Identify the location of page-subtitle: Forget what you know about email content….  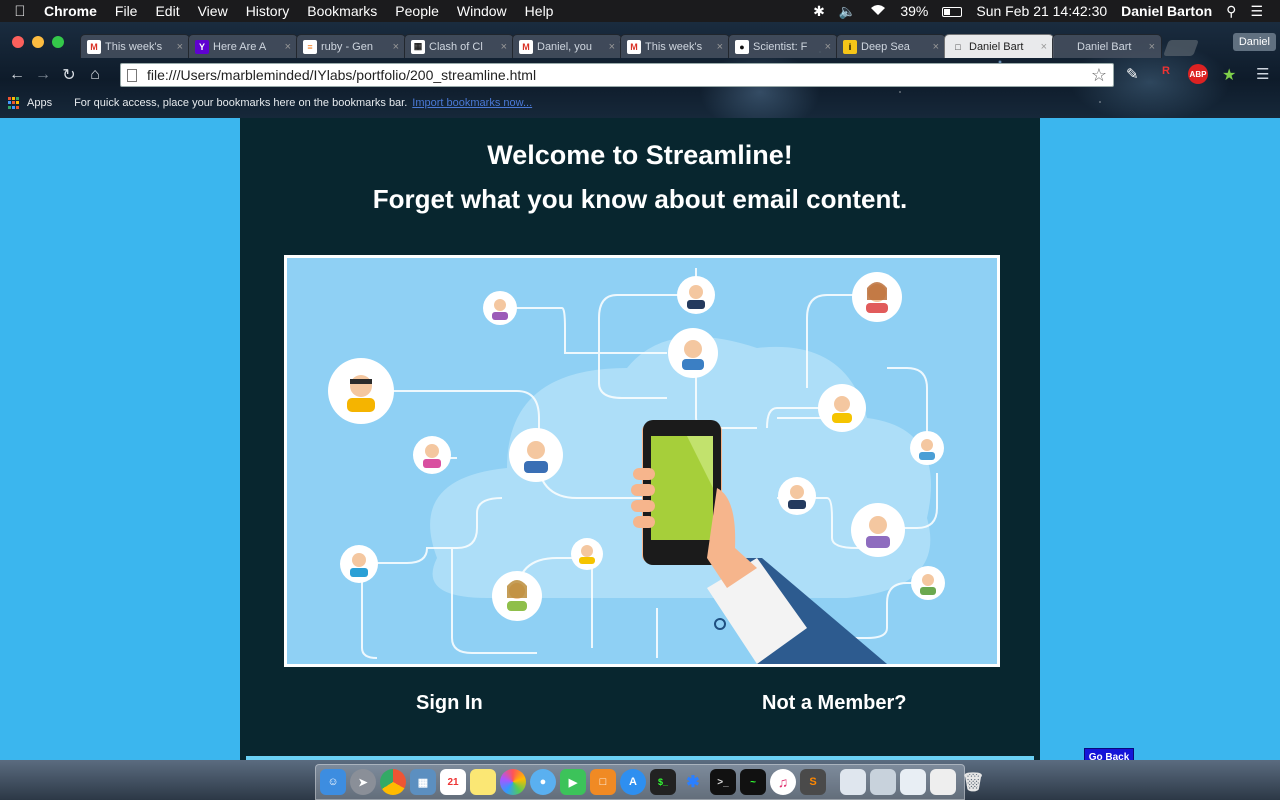
(640, 199).